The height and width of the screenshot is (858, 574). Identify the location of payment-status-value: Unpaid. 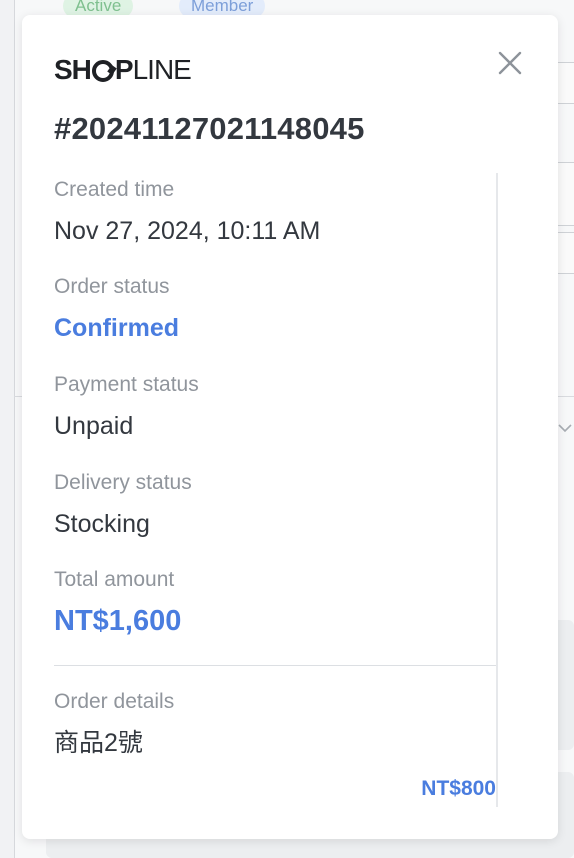
(94, 426).